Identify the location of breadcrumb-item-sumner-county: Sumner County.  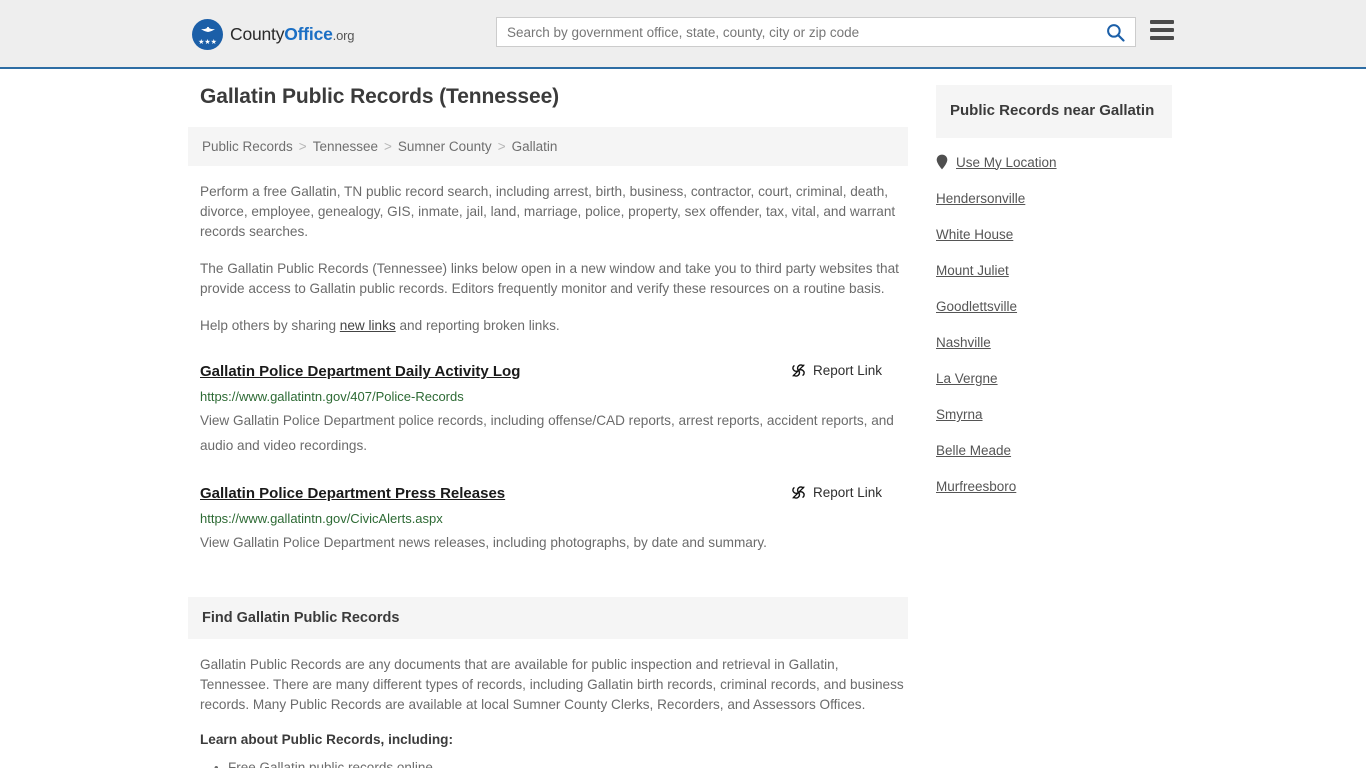
(445, 146).